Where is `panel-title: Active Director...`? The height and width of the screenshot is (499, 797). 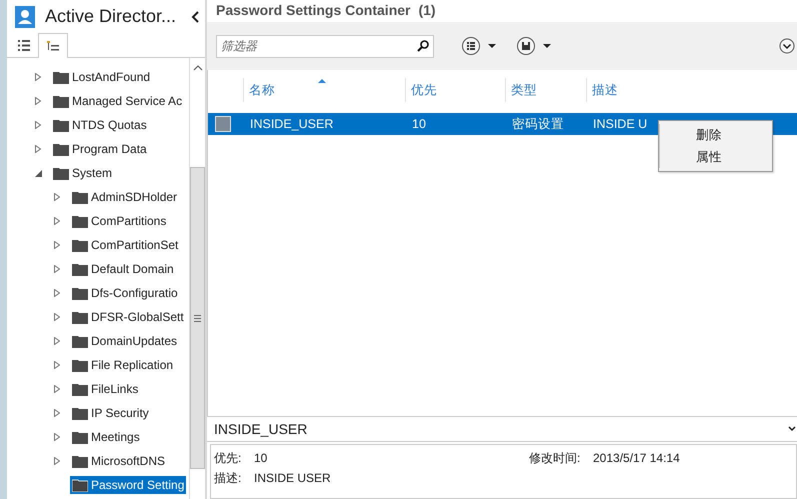
panel-title: Active Director... is located at coordinates (111, 16).